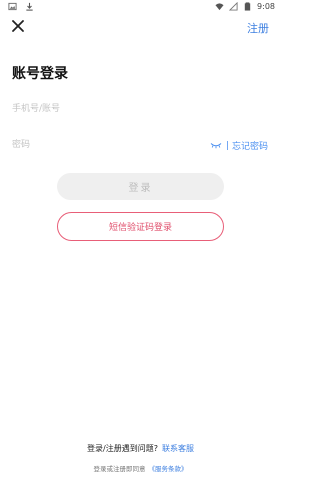 This screenshot has width=320, height=500. Describe the element at coordinates (40, 74) in the screenshot. I see `page-title: 账号登录` at that location.